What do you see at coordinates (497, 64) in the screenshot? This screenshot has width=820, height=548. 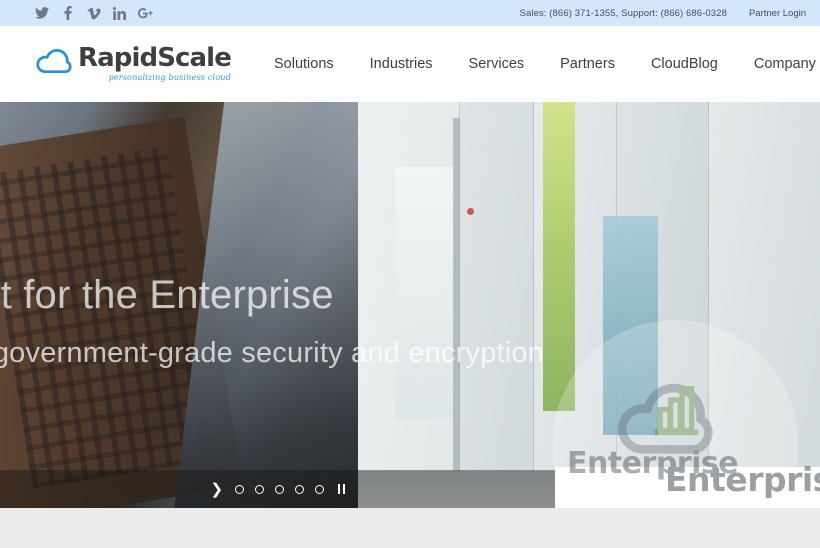 I see `nav-item-services: Services` at bounding box center [497, 64].